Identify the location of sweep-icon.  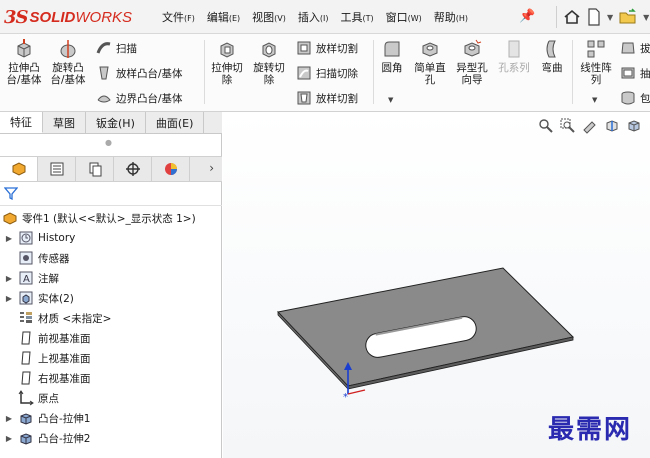
(103, 48).